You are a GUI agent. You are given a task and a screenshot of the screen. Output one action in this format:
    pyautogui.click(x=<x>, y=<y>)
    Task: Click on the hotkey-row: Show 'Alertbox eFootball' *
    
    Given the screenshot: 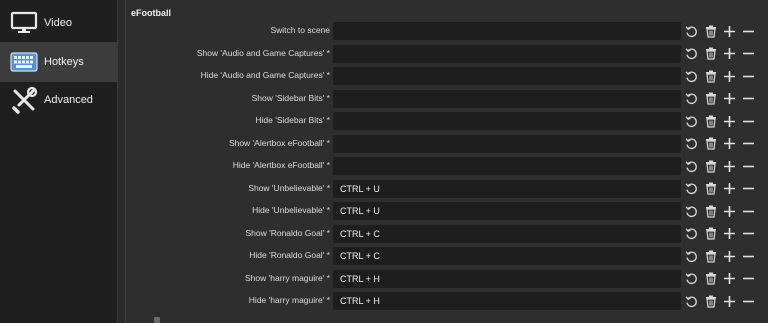 What is the action you would take?
    pyautogui.click(x=443, y=143)
    